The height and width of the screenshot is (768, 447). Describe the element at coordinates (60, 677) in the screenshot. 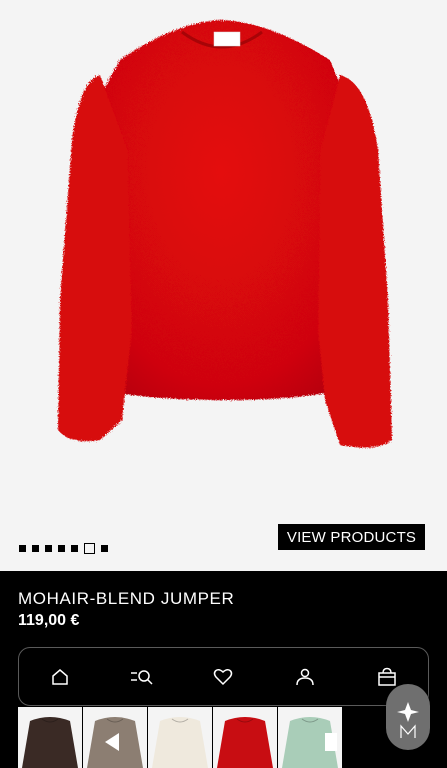

I see `home-icon` at that location.